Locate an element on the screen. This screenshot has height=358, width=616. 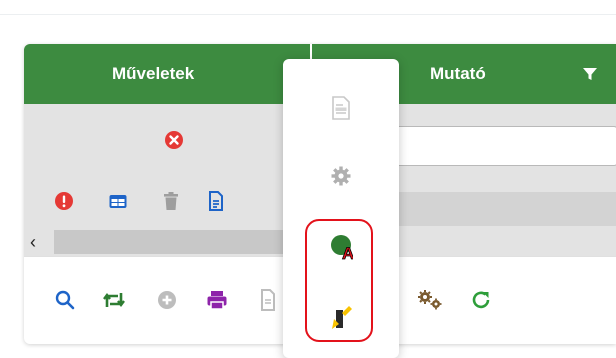
horizontal-scrollbar is located at coordinates (179, 242).